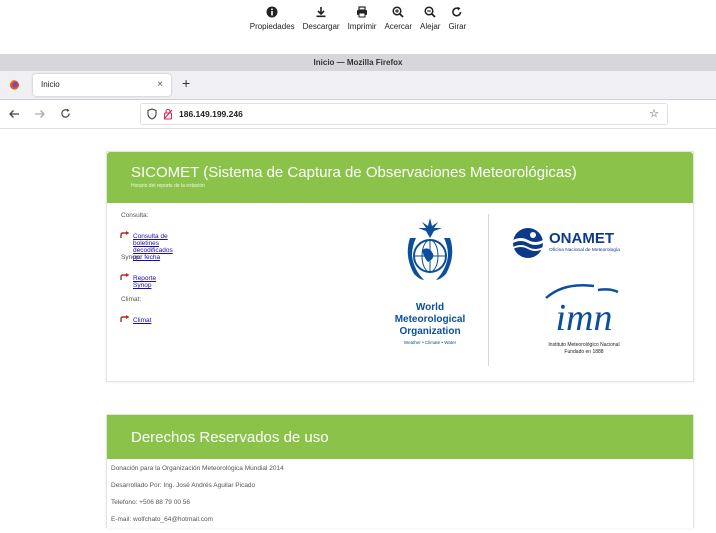 The image size is (716, 533). I want to click on lock-warning-icon, so click(168, 114).